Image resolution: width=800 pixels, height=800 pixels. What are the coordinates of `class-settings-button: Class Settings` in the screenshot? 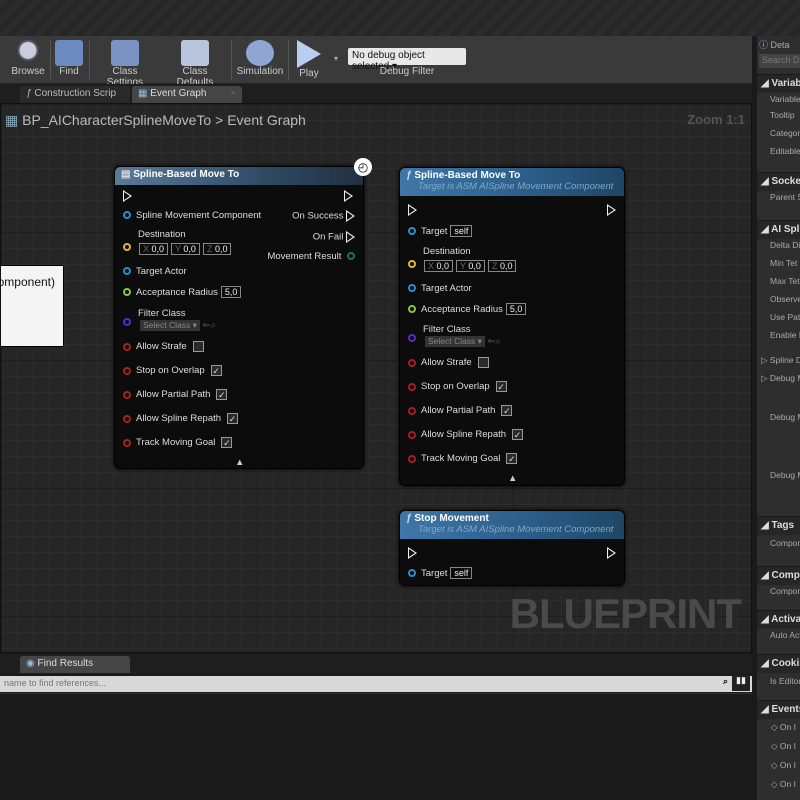 It's located at (125, 63).